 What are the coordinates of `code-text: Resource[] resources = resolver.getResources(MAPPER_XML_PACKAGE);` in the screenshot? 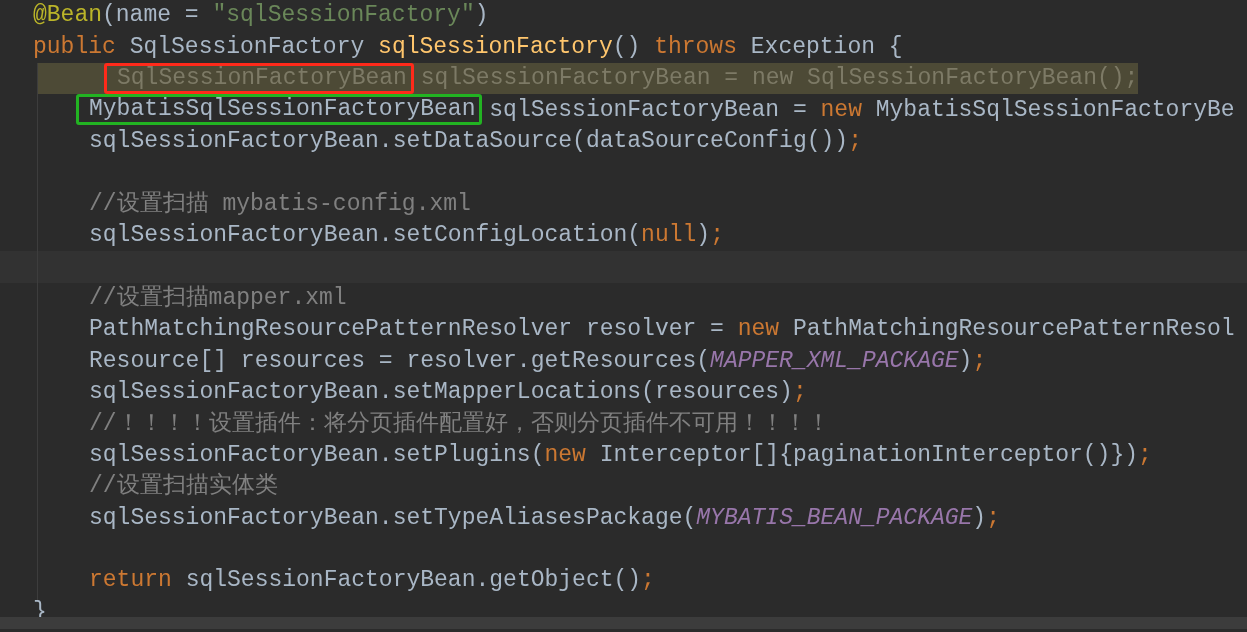 It's located at (538, 361).